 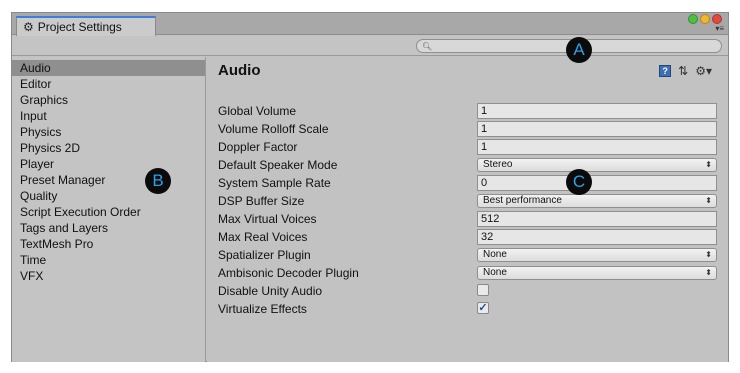 I want to click on panel-header-icons: ? ⇅ ⚙▾, so click(x=685, y=71).